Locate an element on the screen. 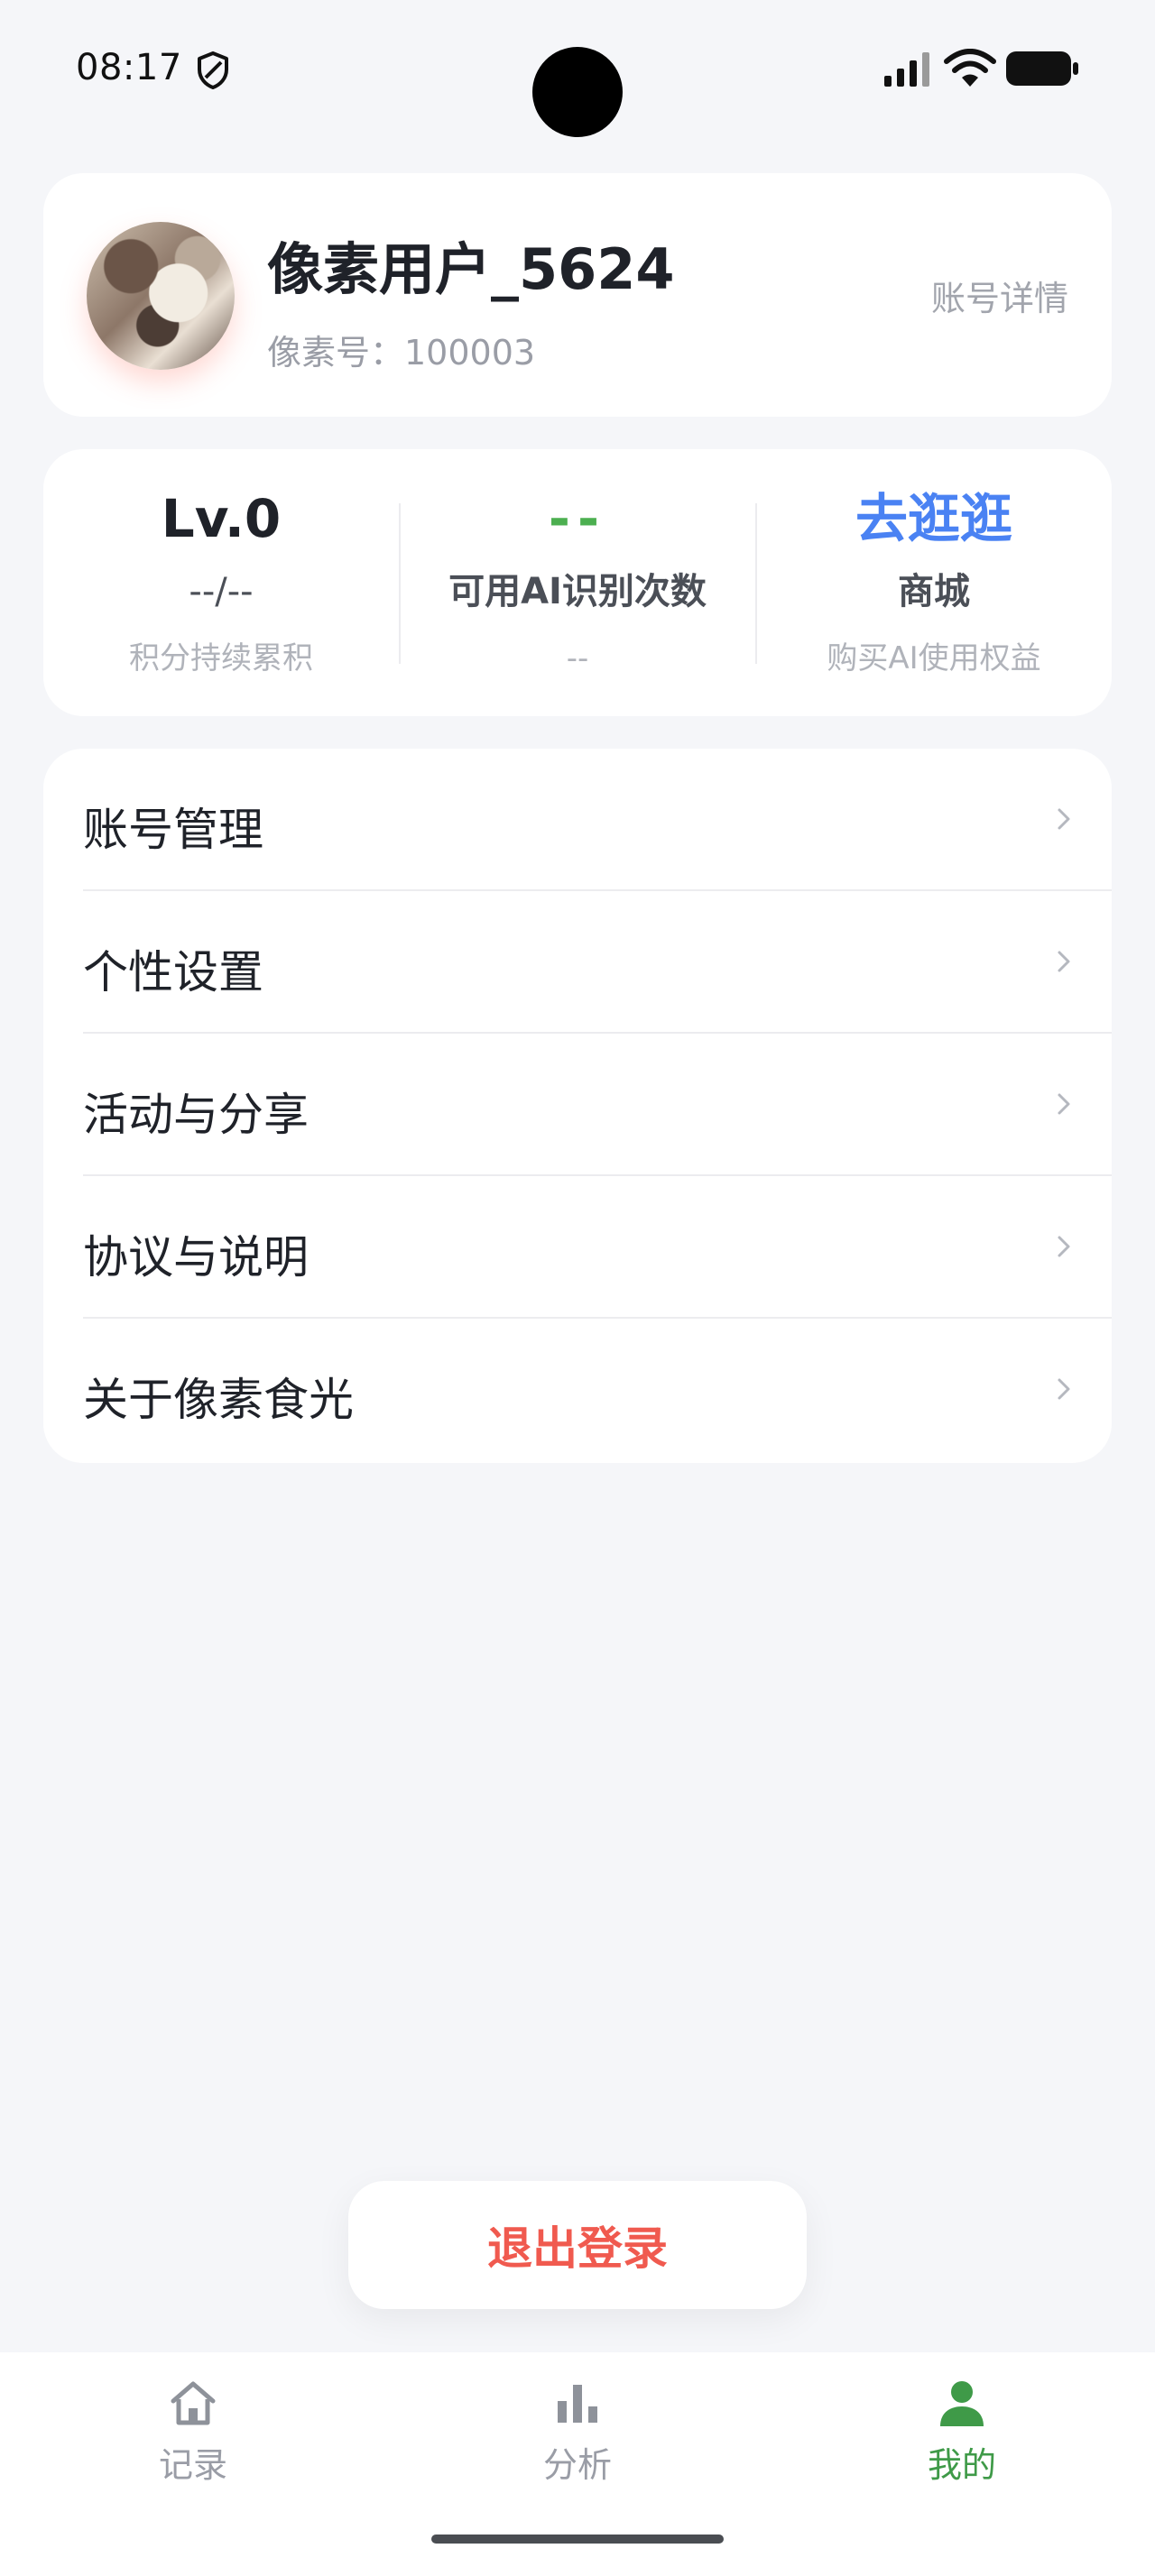 The image size is (1155, 2576). ai-count-subtitle: -- is located at coordinates (577, 658).